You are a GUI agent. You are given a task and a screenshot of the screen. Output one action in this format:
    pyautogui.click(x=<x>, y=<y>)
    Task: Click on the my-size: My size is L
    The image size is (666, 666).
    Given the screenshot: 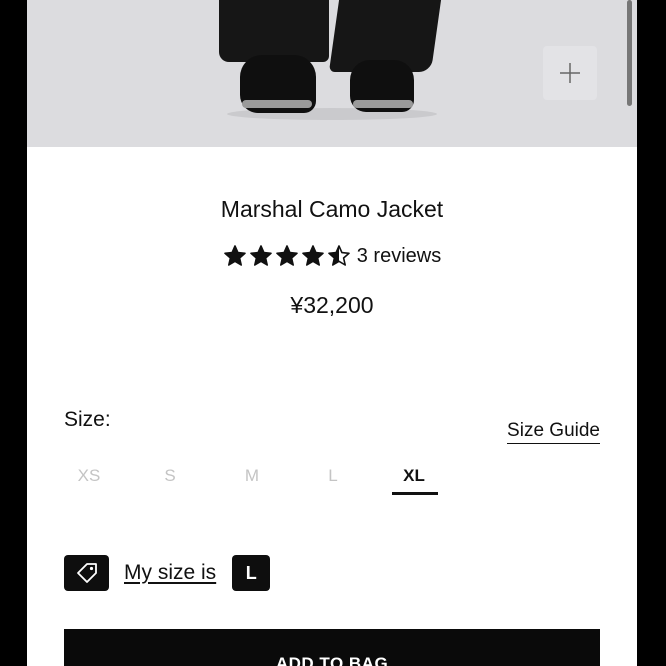 What is the action you would take?
    pyautogui.click(x=167, y=573)
    